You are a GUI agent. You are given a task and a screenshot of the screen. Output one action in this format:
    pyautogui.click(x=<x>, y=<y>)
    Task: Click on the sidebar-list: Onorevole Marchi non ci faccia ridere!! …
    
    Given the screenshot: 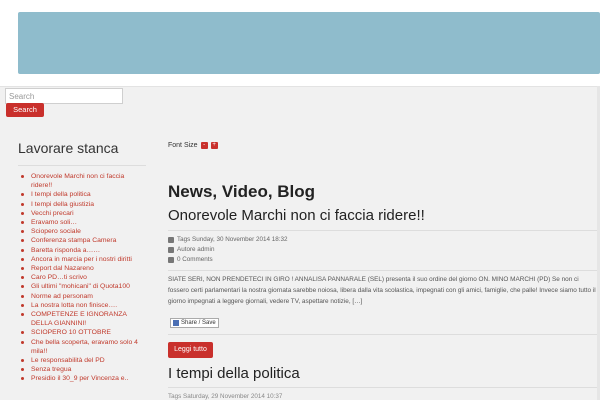 What is the action you would take?
    pyautogui.click(x=82, y=278)
    